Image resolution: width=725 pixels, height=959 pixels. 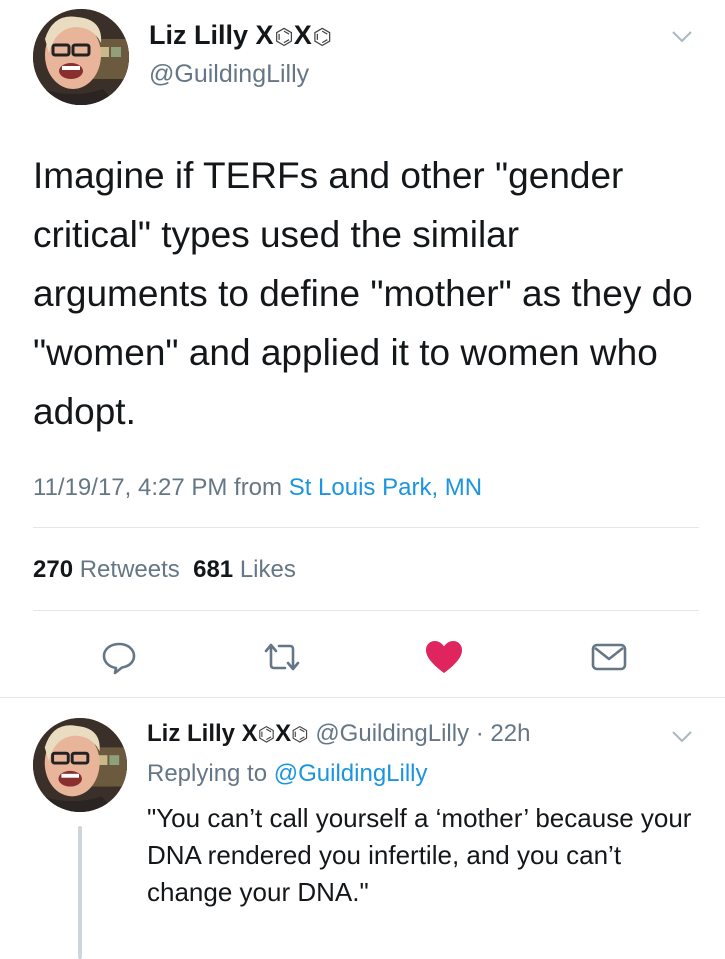 What do you see at coordinates (385, 487) in the screenshot?
I see `tweet-location-link: St Louis Park, MN` at bounding box center [385, 487].